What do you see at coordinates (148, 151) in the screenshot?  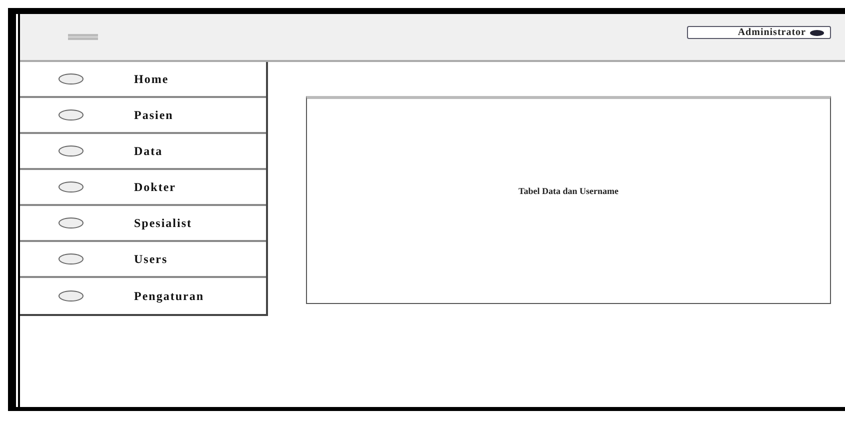 I see `menu-item: Data` at bounding box center [148, 151].